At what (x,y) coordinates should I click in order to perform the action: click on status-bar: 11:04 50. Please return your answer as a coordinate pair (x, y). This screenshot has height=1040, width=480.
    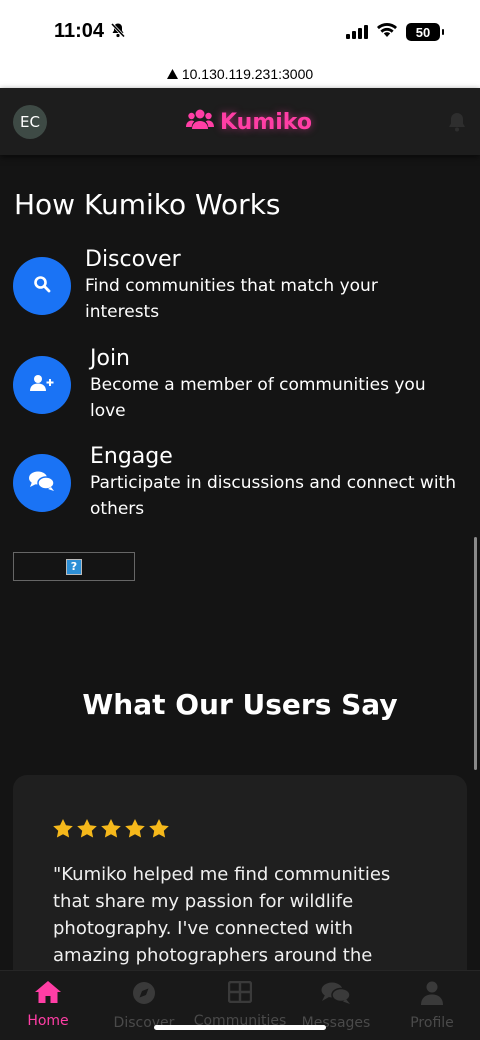
    Looking at the image, I should click on (240, 30).